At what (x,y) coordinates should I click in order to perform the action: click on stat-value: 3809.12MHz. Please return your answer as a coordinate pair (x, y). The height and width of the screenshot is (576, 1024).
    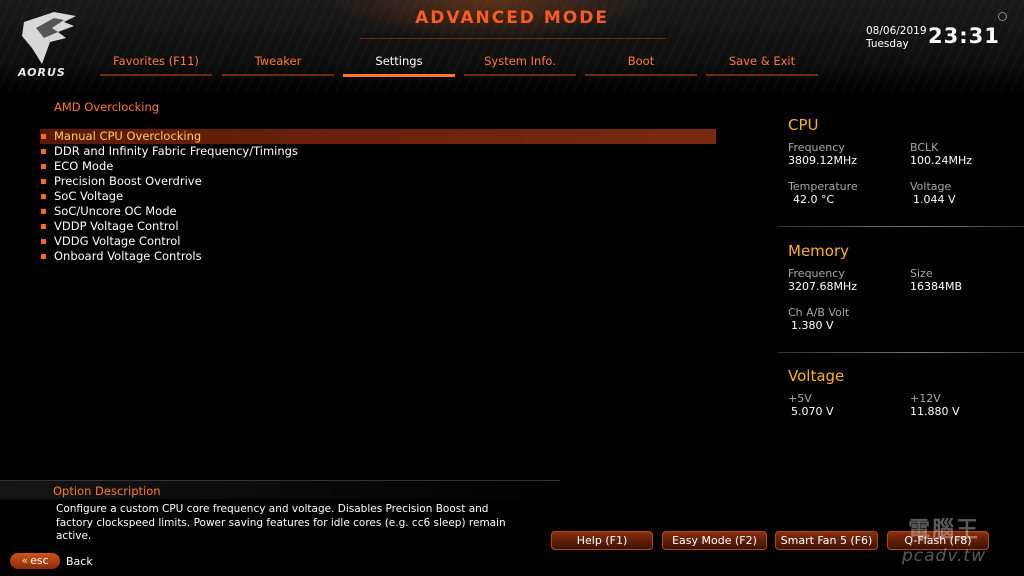
    Looking at the image, I should click on (823, 160).